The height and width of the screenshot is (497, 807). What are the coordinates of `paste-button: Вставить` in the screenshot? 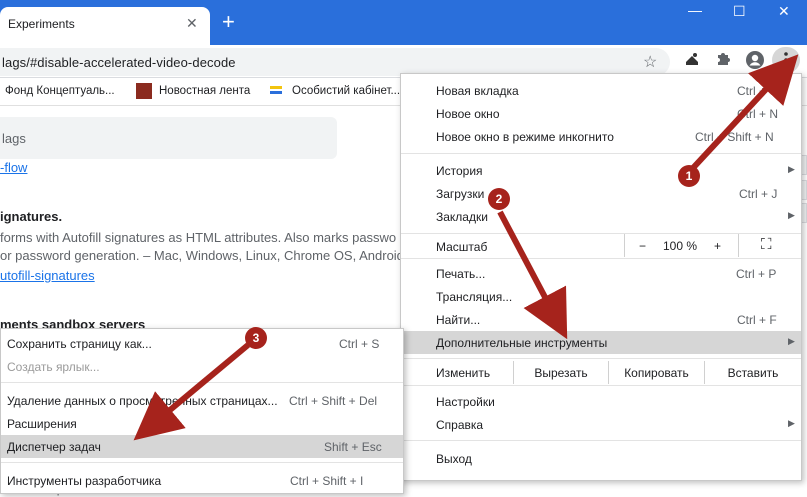 It's located at (752, 372).